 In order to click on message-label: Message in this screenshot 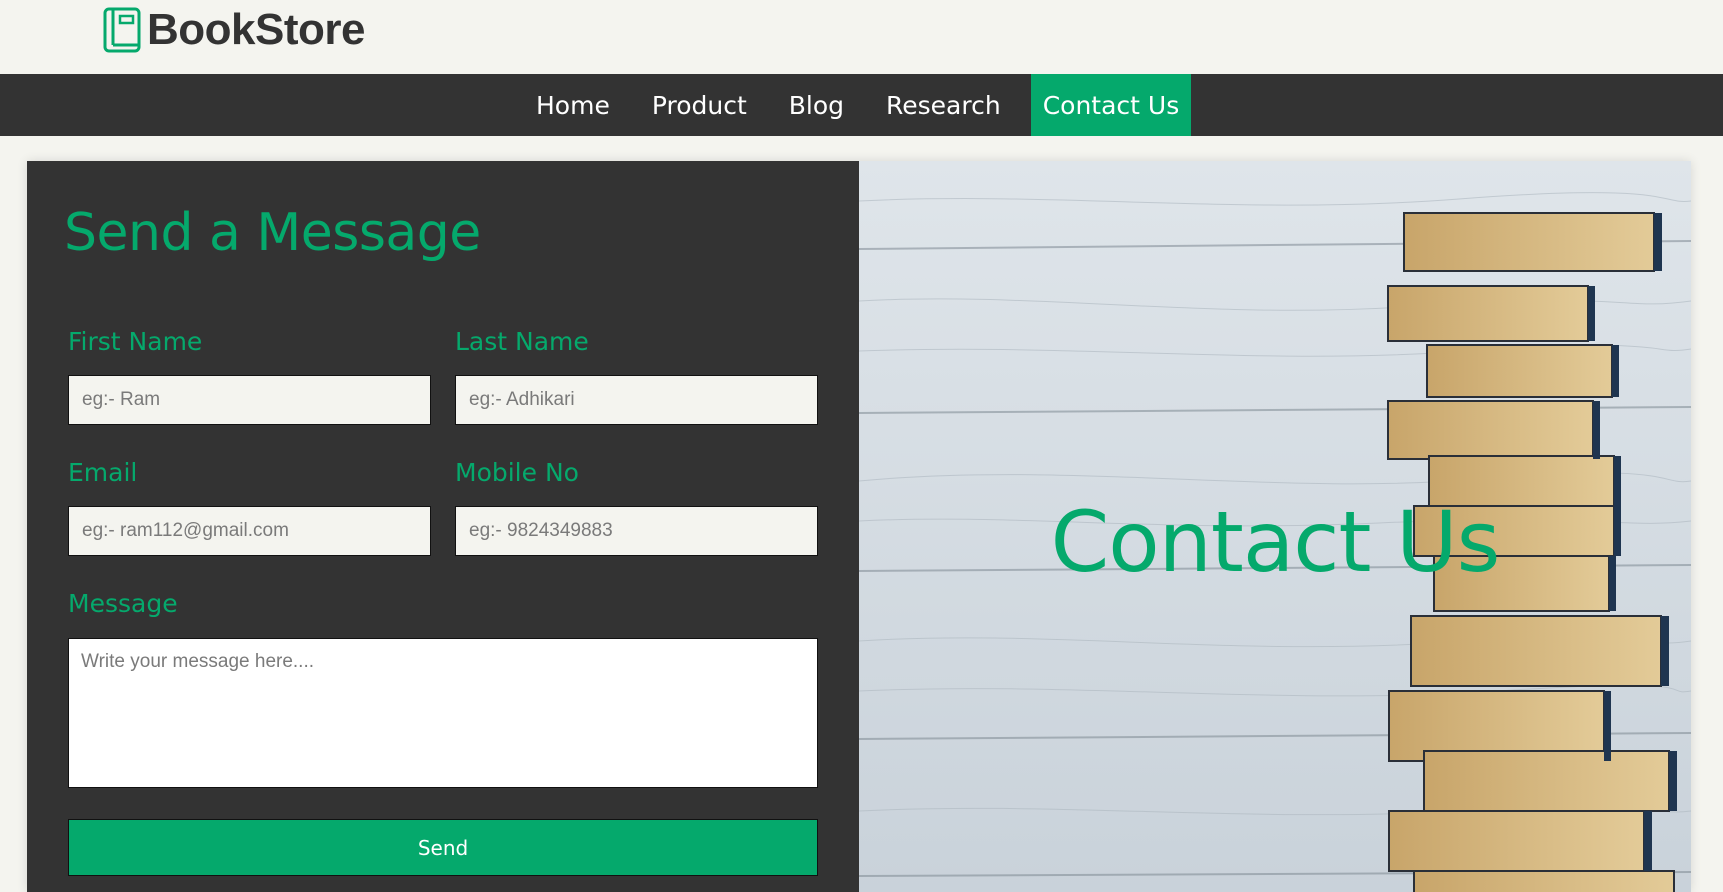, I will do `click(123, 603)`.